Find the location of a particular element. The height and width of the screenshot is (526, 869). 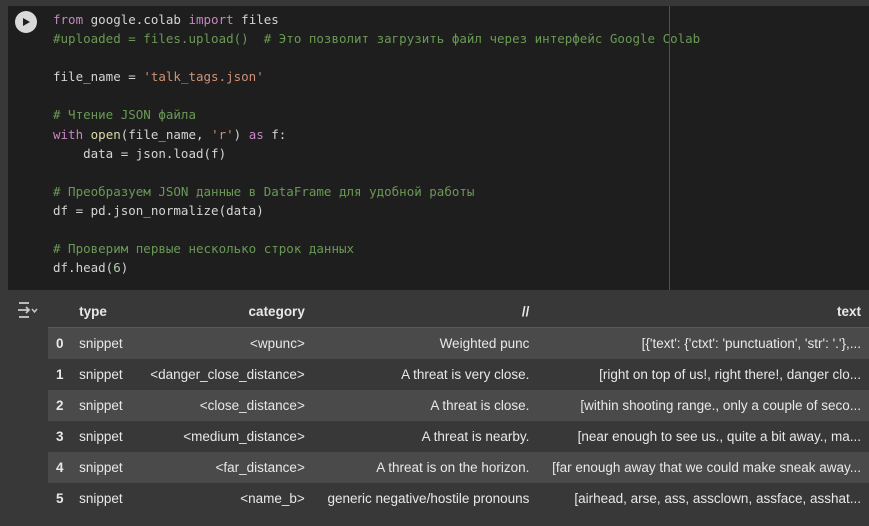

code-token: df.head( is located at coordinates (83, 268).